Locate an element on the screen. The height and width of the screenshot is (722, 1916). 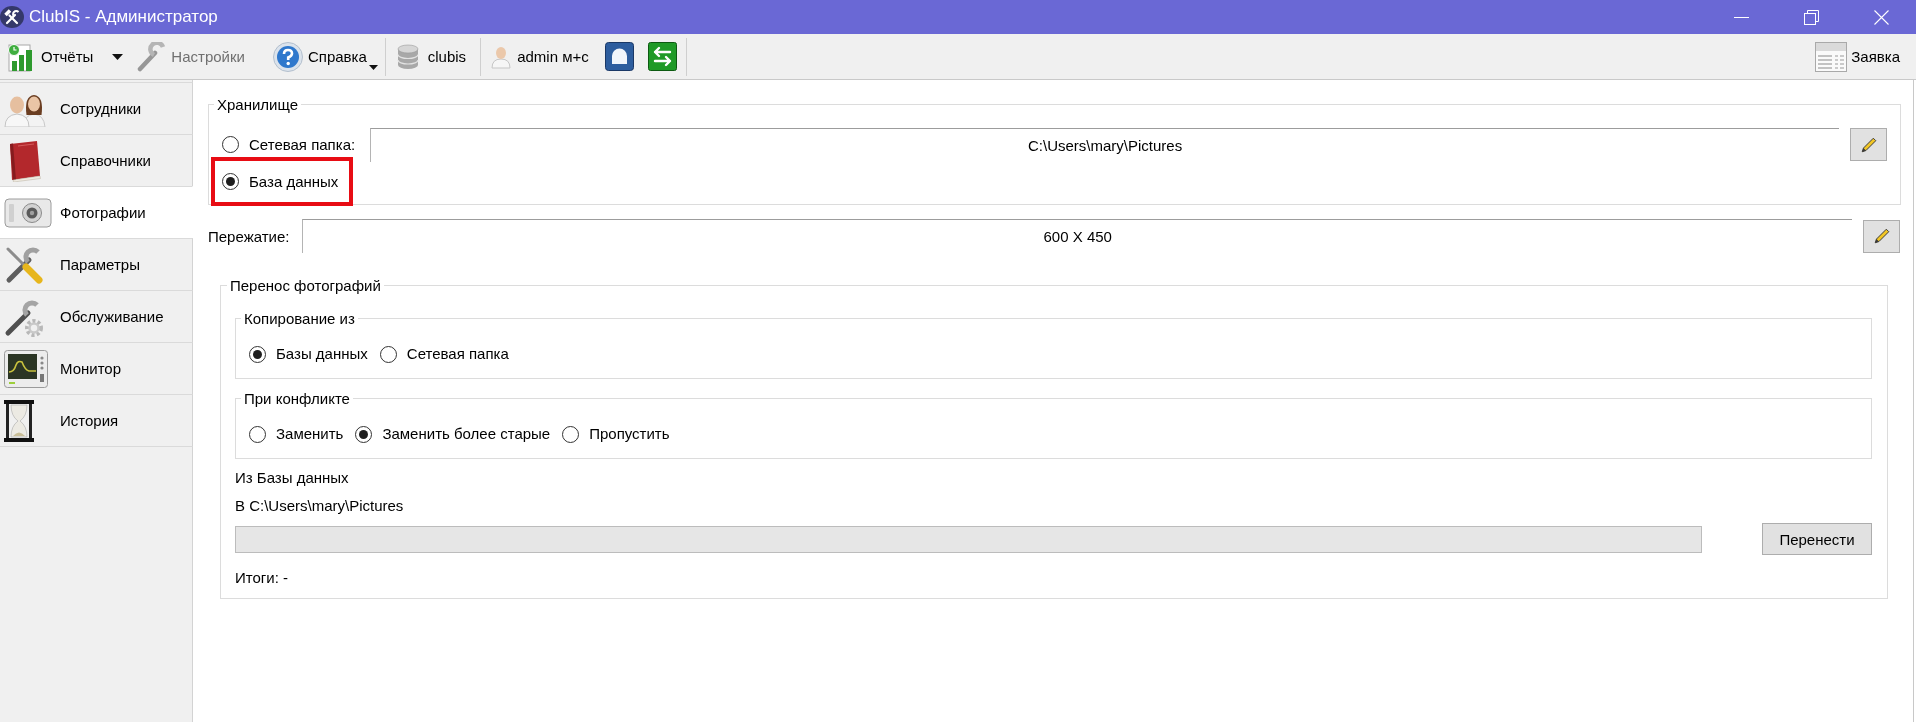
destination-text: В C:\Users\mary\Pictures is located at coordinates (320, 506).